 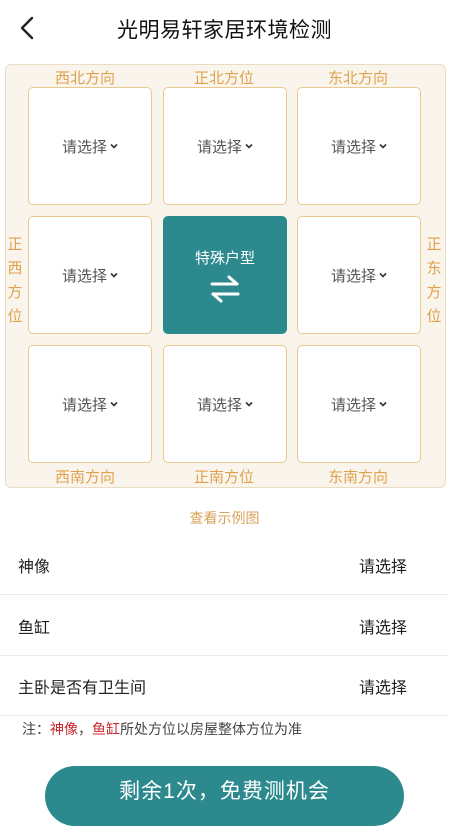 I want to click on cell-south: 请选择, so click(x=225, y=404).